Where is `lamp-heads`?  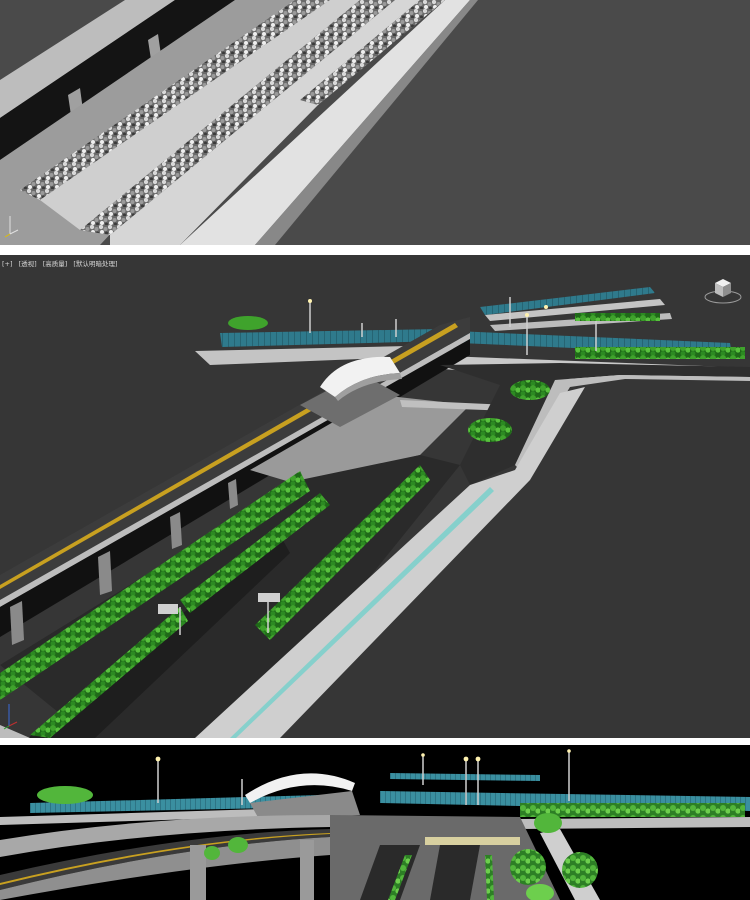
lamp-heads is located at coordinates (363, 755).